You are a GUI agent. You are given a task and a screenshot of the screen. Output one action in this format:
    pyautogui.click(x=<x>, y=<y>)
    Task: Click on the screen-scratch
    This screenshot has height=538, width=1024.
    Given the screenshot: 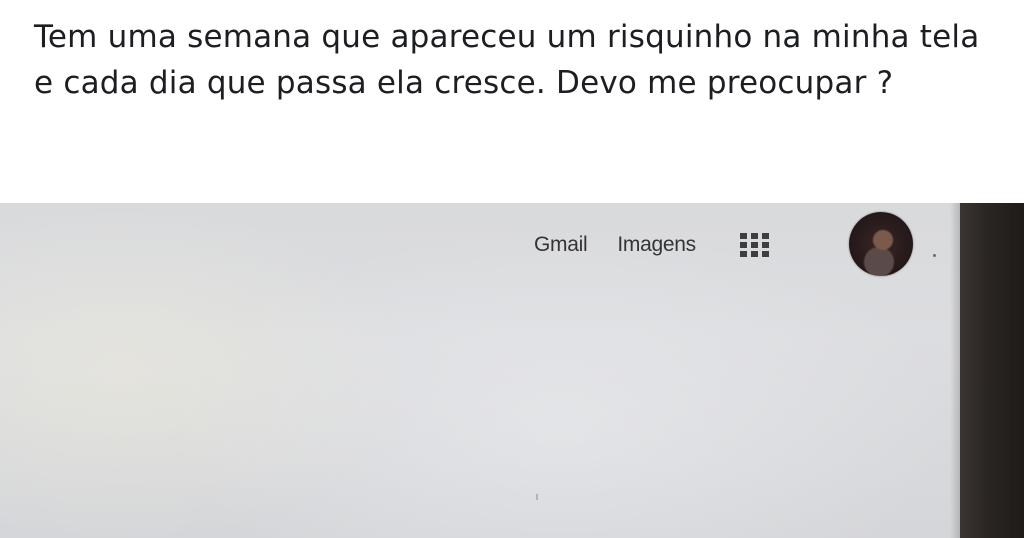 What is the action you would take?
    pyautogui.click(x=537, y=497)
    